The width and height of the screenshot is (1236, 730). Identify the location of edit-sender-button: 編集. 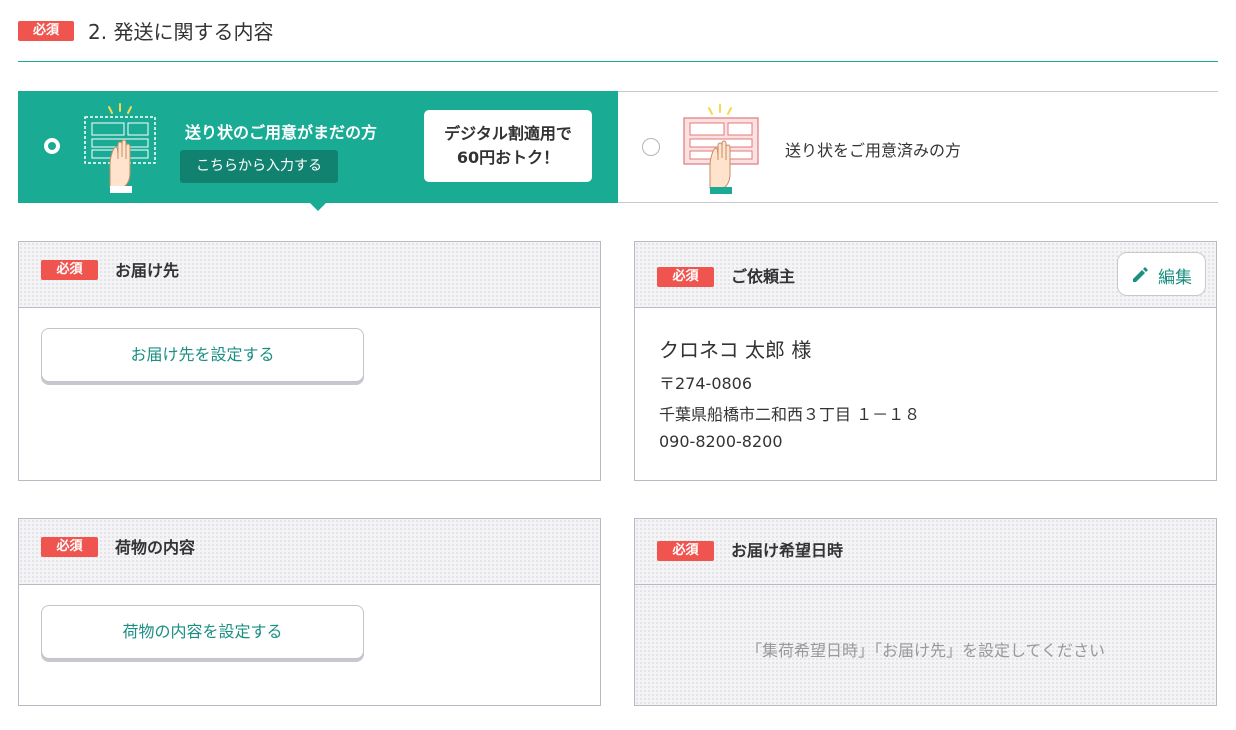
(1161, 274).